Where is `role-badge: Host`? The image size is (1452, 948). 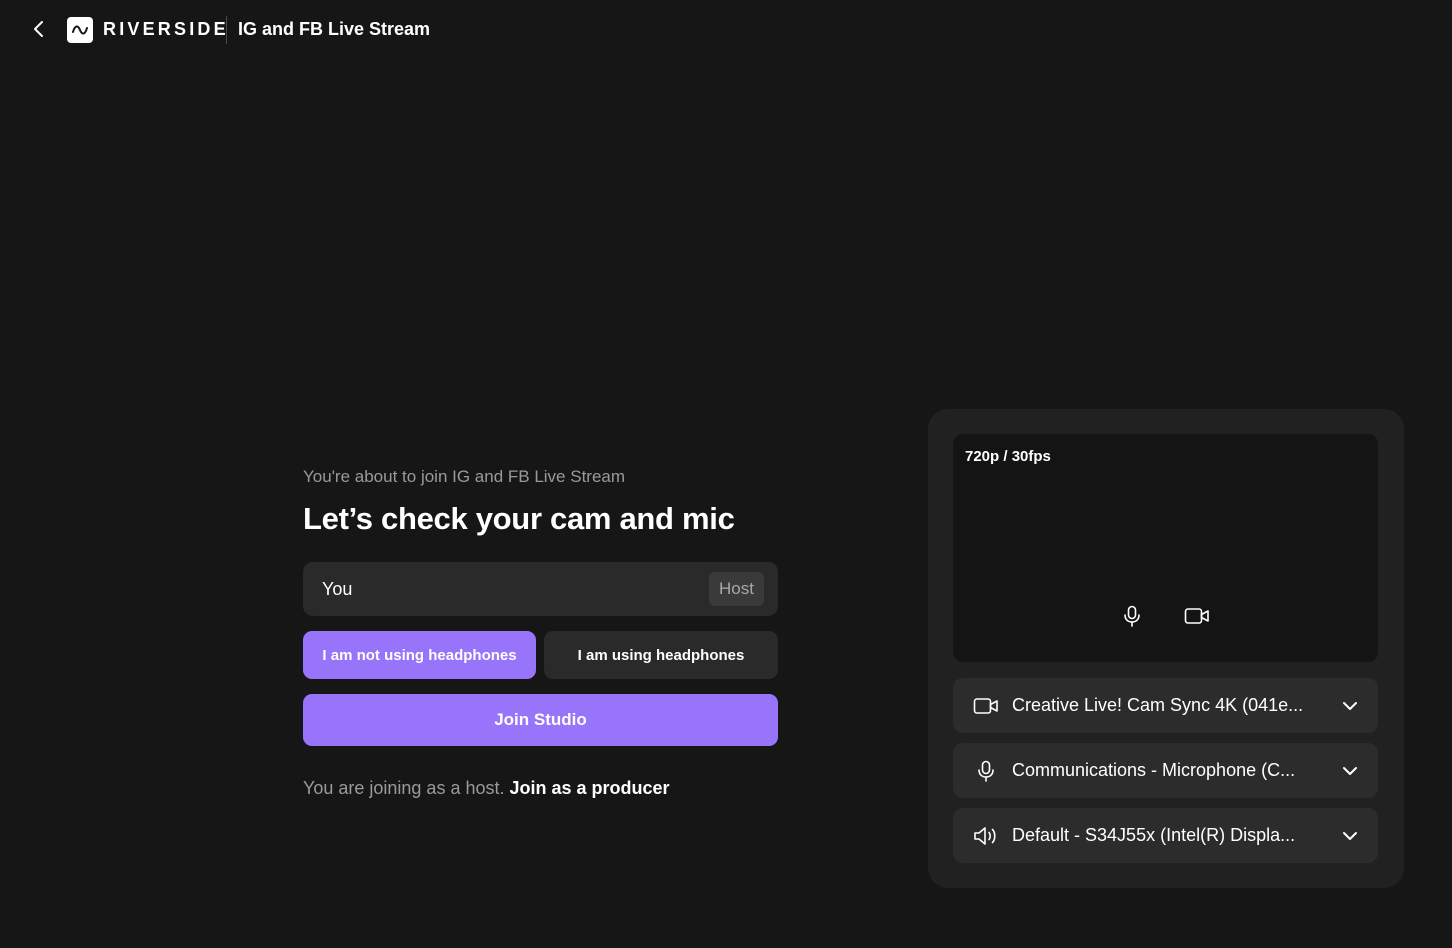
role-badge: Host is located at coordinates (736, 589).